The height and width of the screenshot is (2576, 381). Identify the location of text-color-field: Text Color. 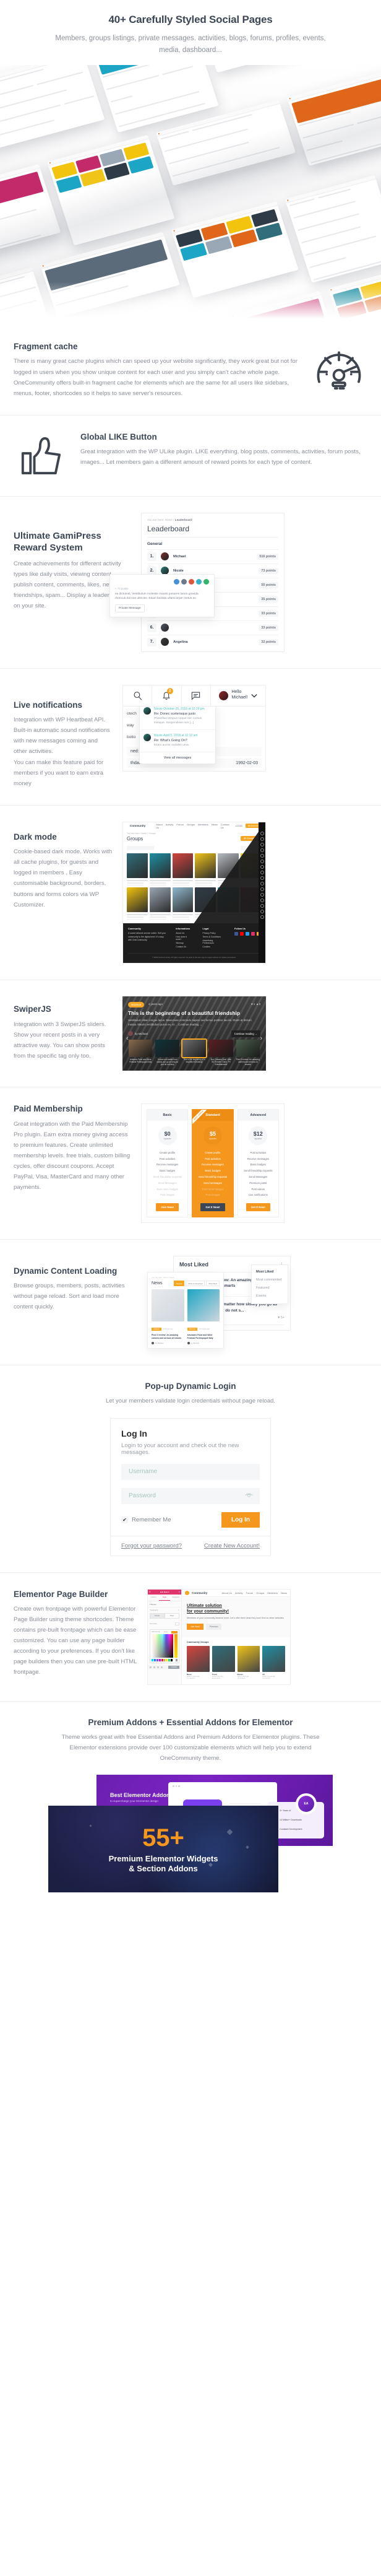
(165, 1624).